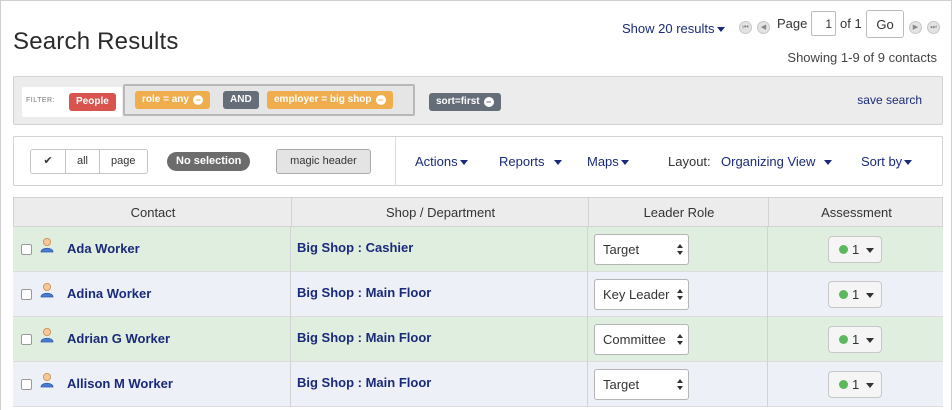  I want to click on layout-label: Layout:, so click(689, 161).